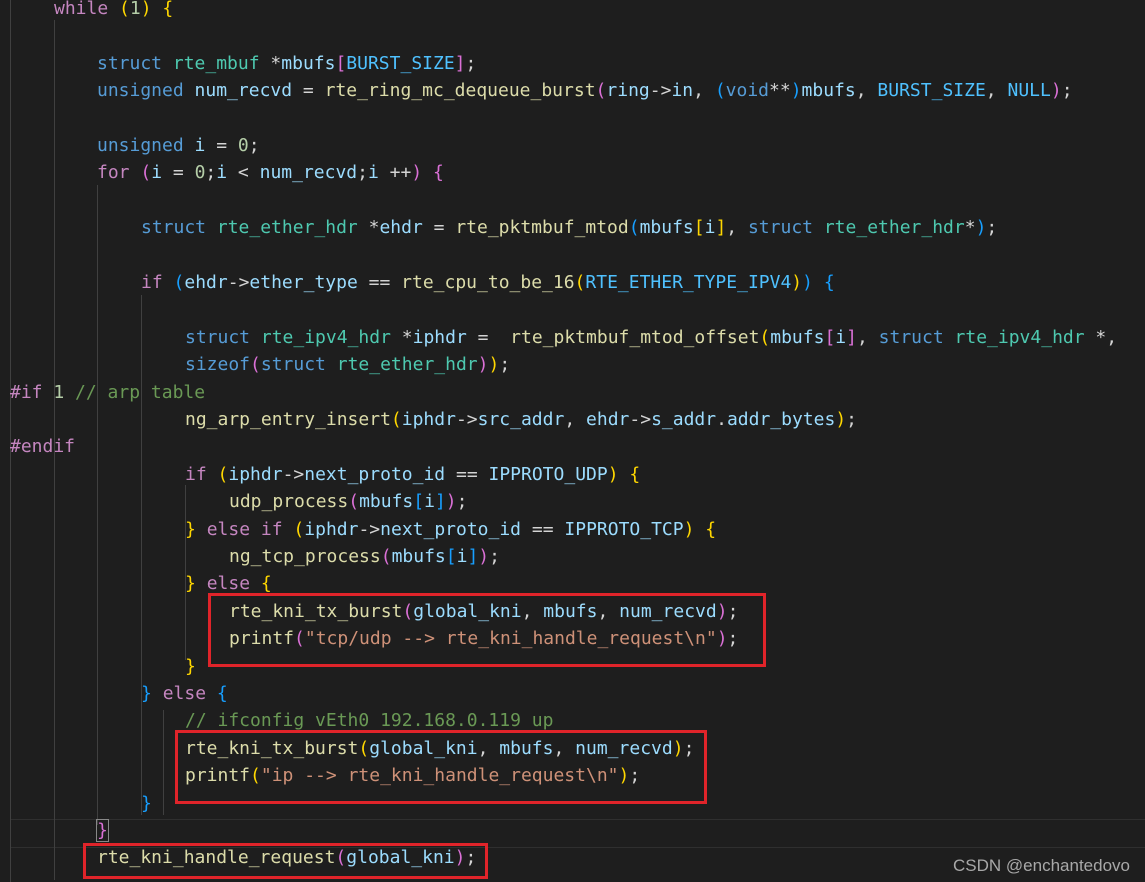 The width and height of the screenshot is (1145, 882). Describe the element at coordinates (395, 173) in the screenshot. I see `code-token: ++` at that location.